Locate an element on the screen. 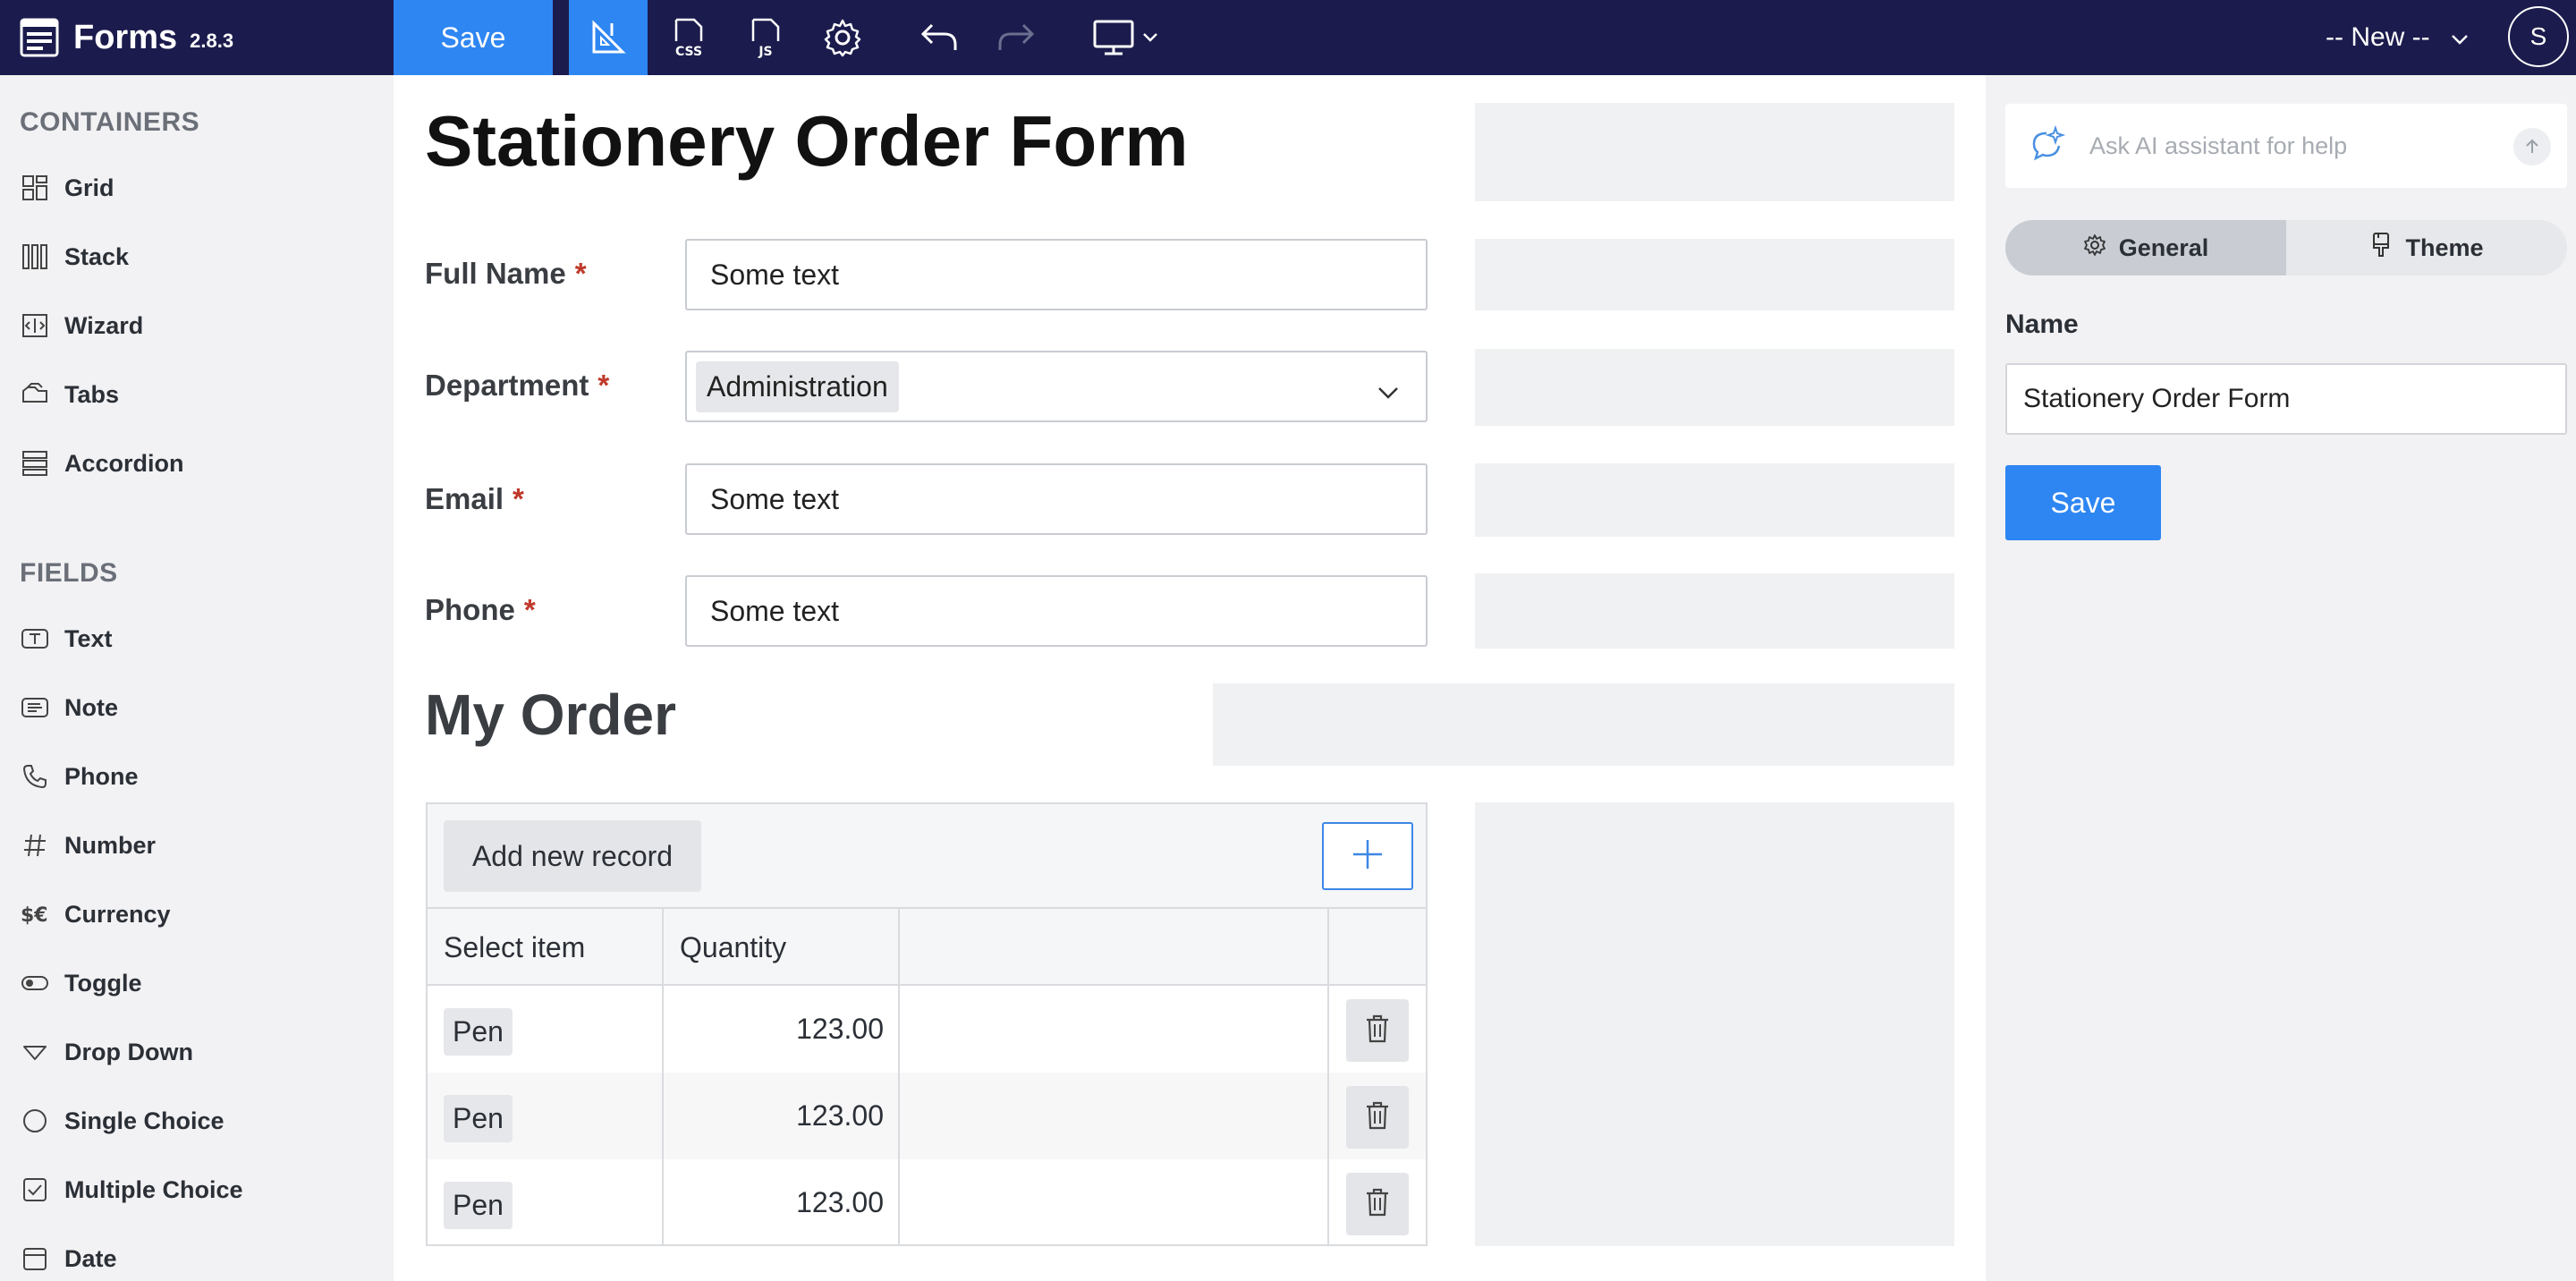  tab-general: General is located at coordinates (2145, 248).